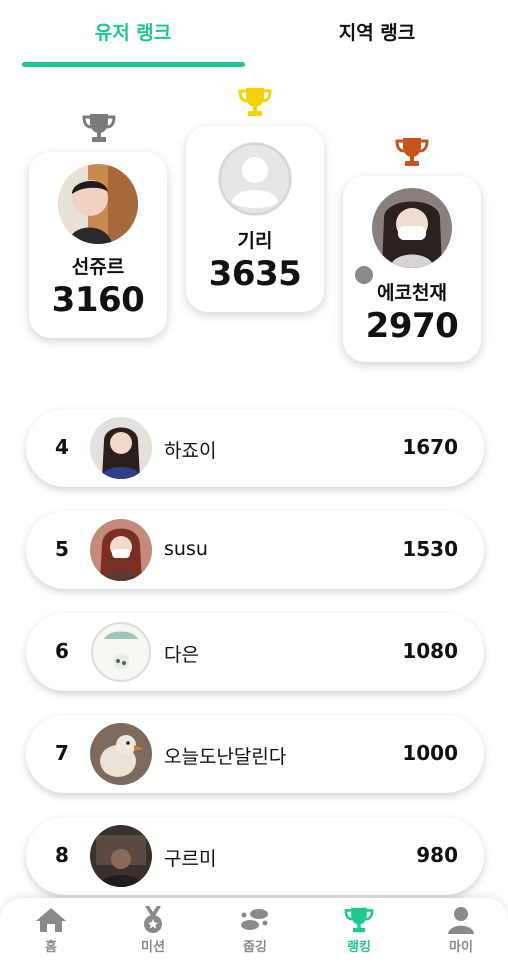 The image size is (508, 966). What do you see at coordinates (62, 855) in the screenshot?
I see `rank-number: 8` at bounding box center [62, 855].